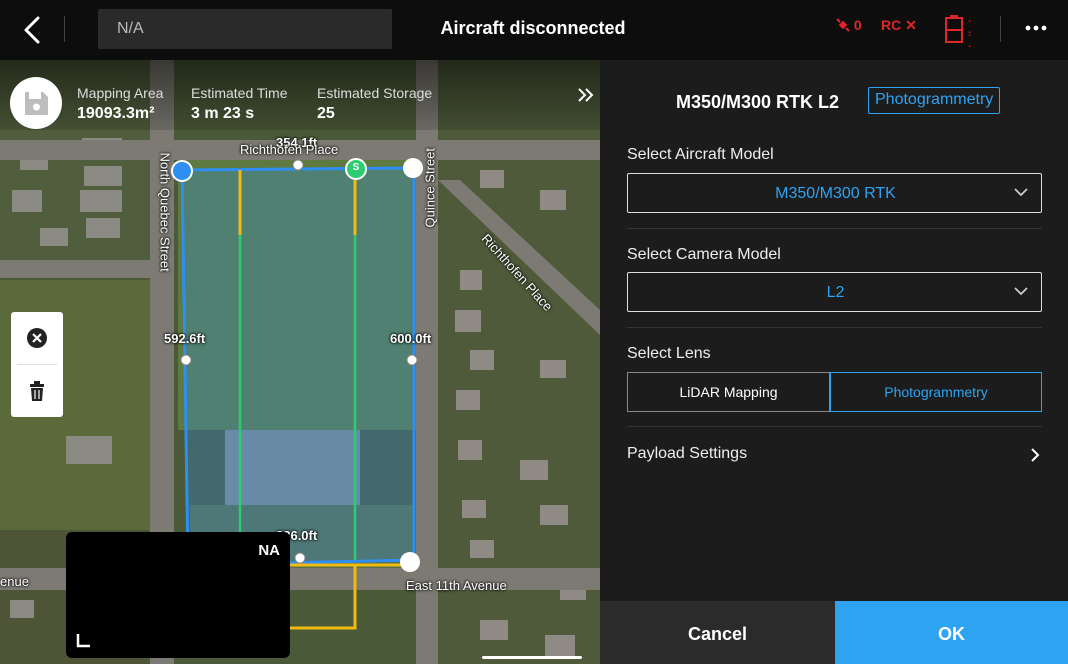 This screenshot has height=664, width=1068. What do you see at coordinates (223, 113) in the screenshot?
I see `stat-value: 3 m 23 s` at bounding box center [223, 113].